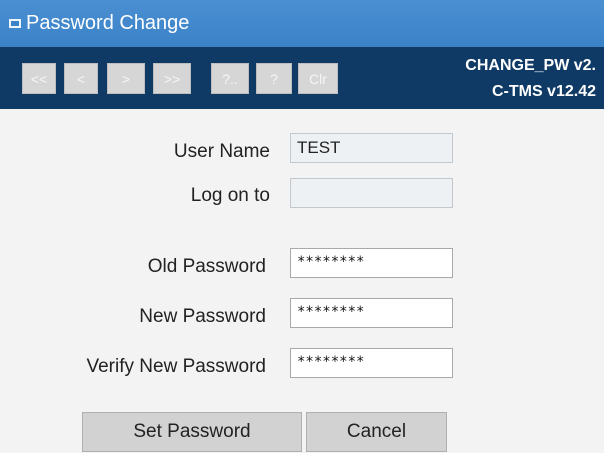 The height and width of the screenshot is (453, 604). I want to click on version-line-2: C-TMS v12.42, so click(543, 91).